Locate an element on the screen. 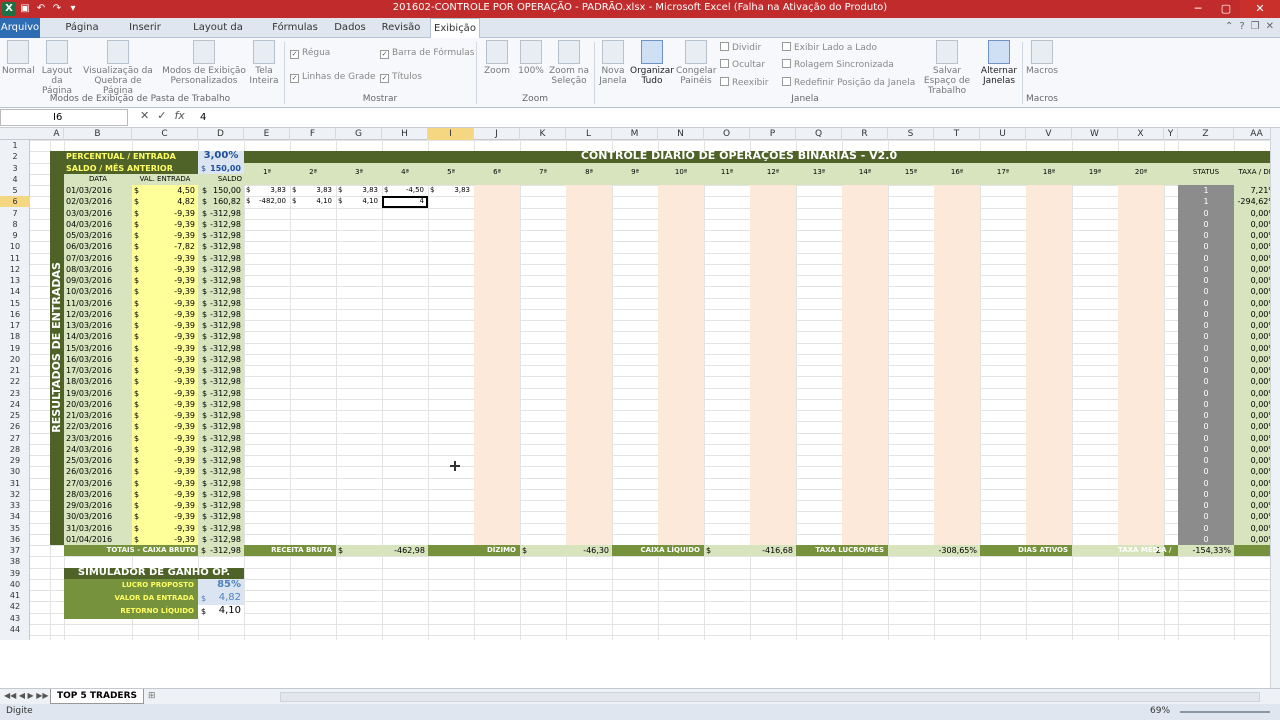 The width and height of the screenshot is (1280, 720). new-window-button: Nova Janela is located at coordinates (613, 63).